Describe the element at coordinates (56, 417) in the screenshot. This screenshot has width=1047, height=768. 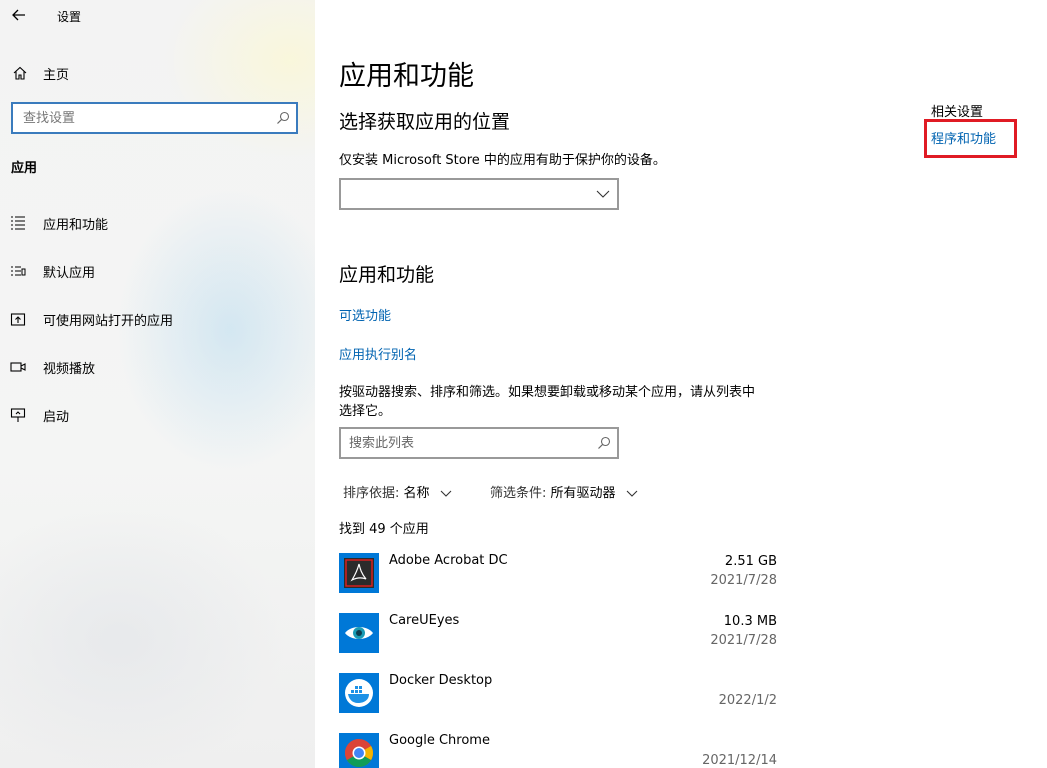
I see `sidebar-item-label: 启动` at that location.